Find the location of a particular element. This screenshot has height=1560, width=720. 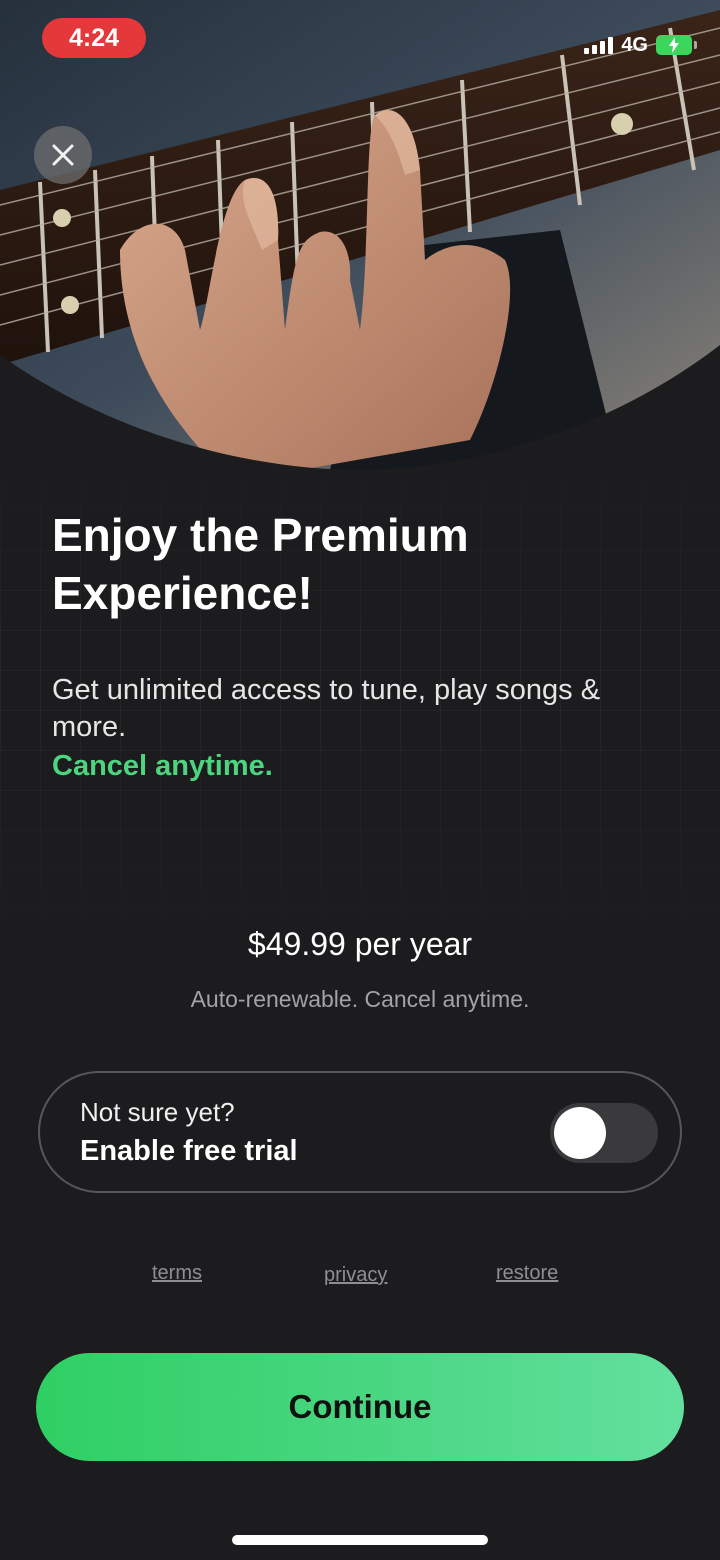

renew-note: Auto-renewable. Cancel anytime. is located at coordinates (360, 999).